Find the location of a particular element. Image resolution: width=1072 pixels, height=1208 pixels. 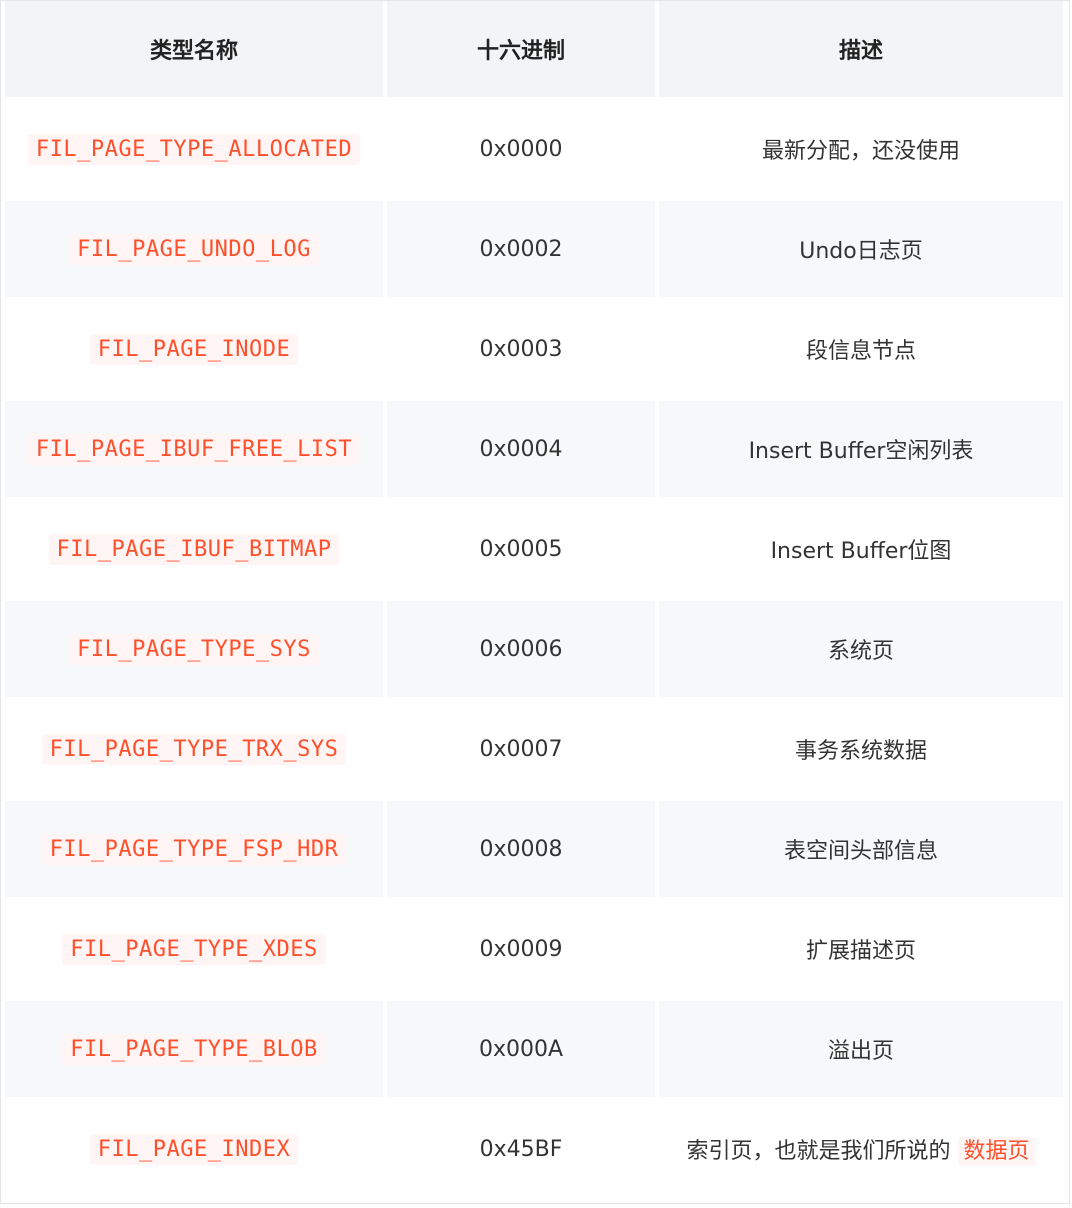

table-row: FIL_PAGE_UNDO_LOG 0x0002 Undo日志页 is located at coordinates (534, 249).